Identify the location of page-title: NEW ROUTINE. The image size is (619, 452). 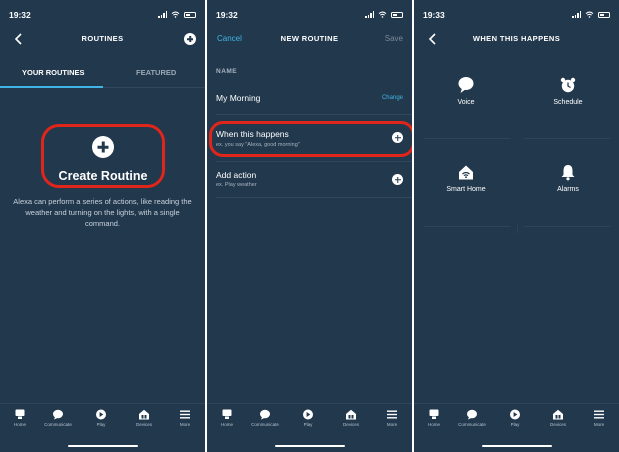
(309, 38).